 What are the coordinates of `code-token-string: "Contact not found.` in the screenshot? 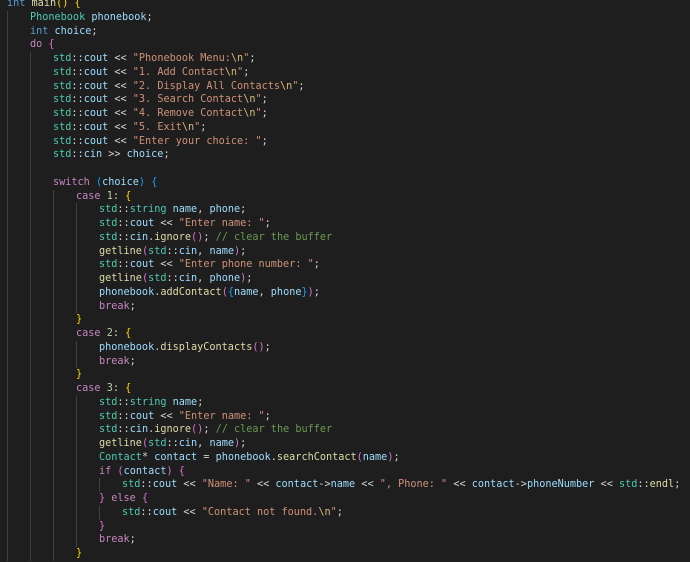 It's located at (260, 512).